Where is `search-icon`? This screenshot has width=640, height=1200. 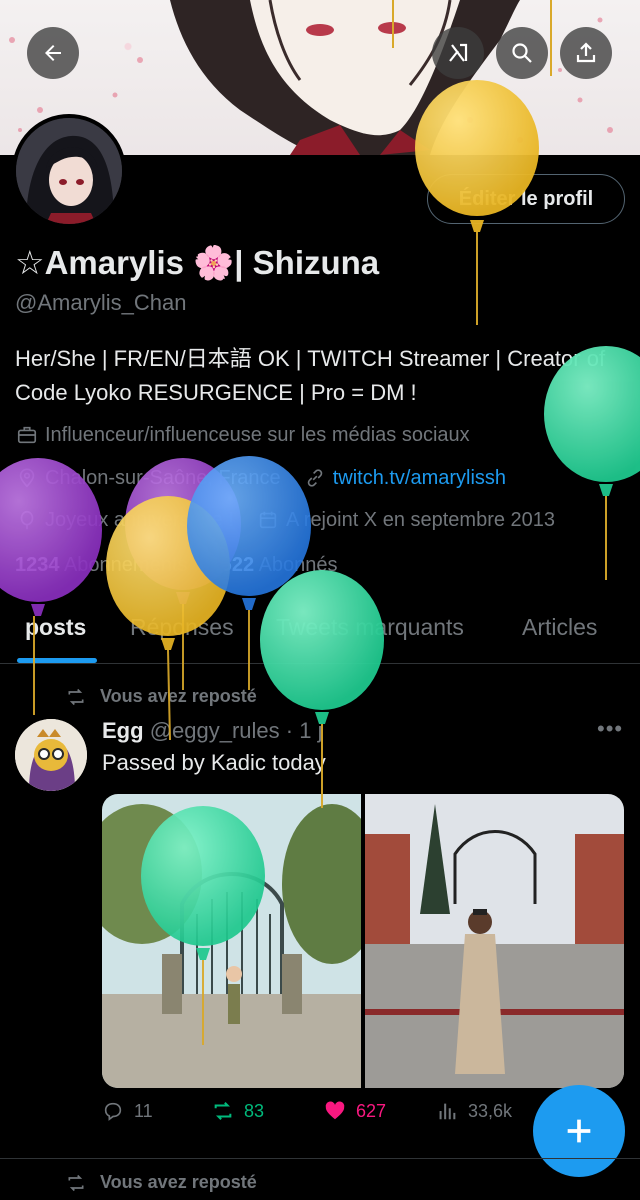
search-icon is located at coordinates (522, 53).